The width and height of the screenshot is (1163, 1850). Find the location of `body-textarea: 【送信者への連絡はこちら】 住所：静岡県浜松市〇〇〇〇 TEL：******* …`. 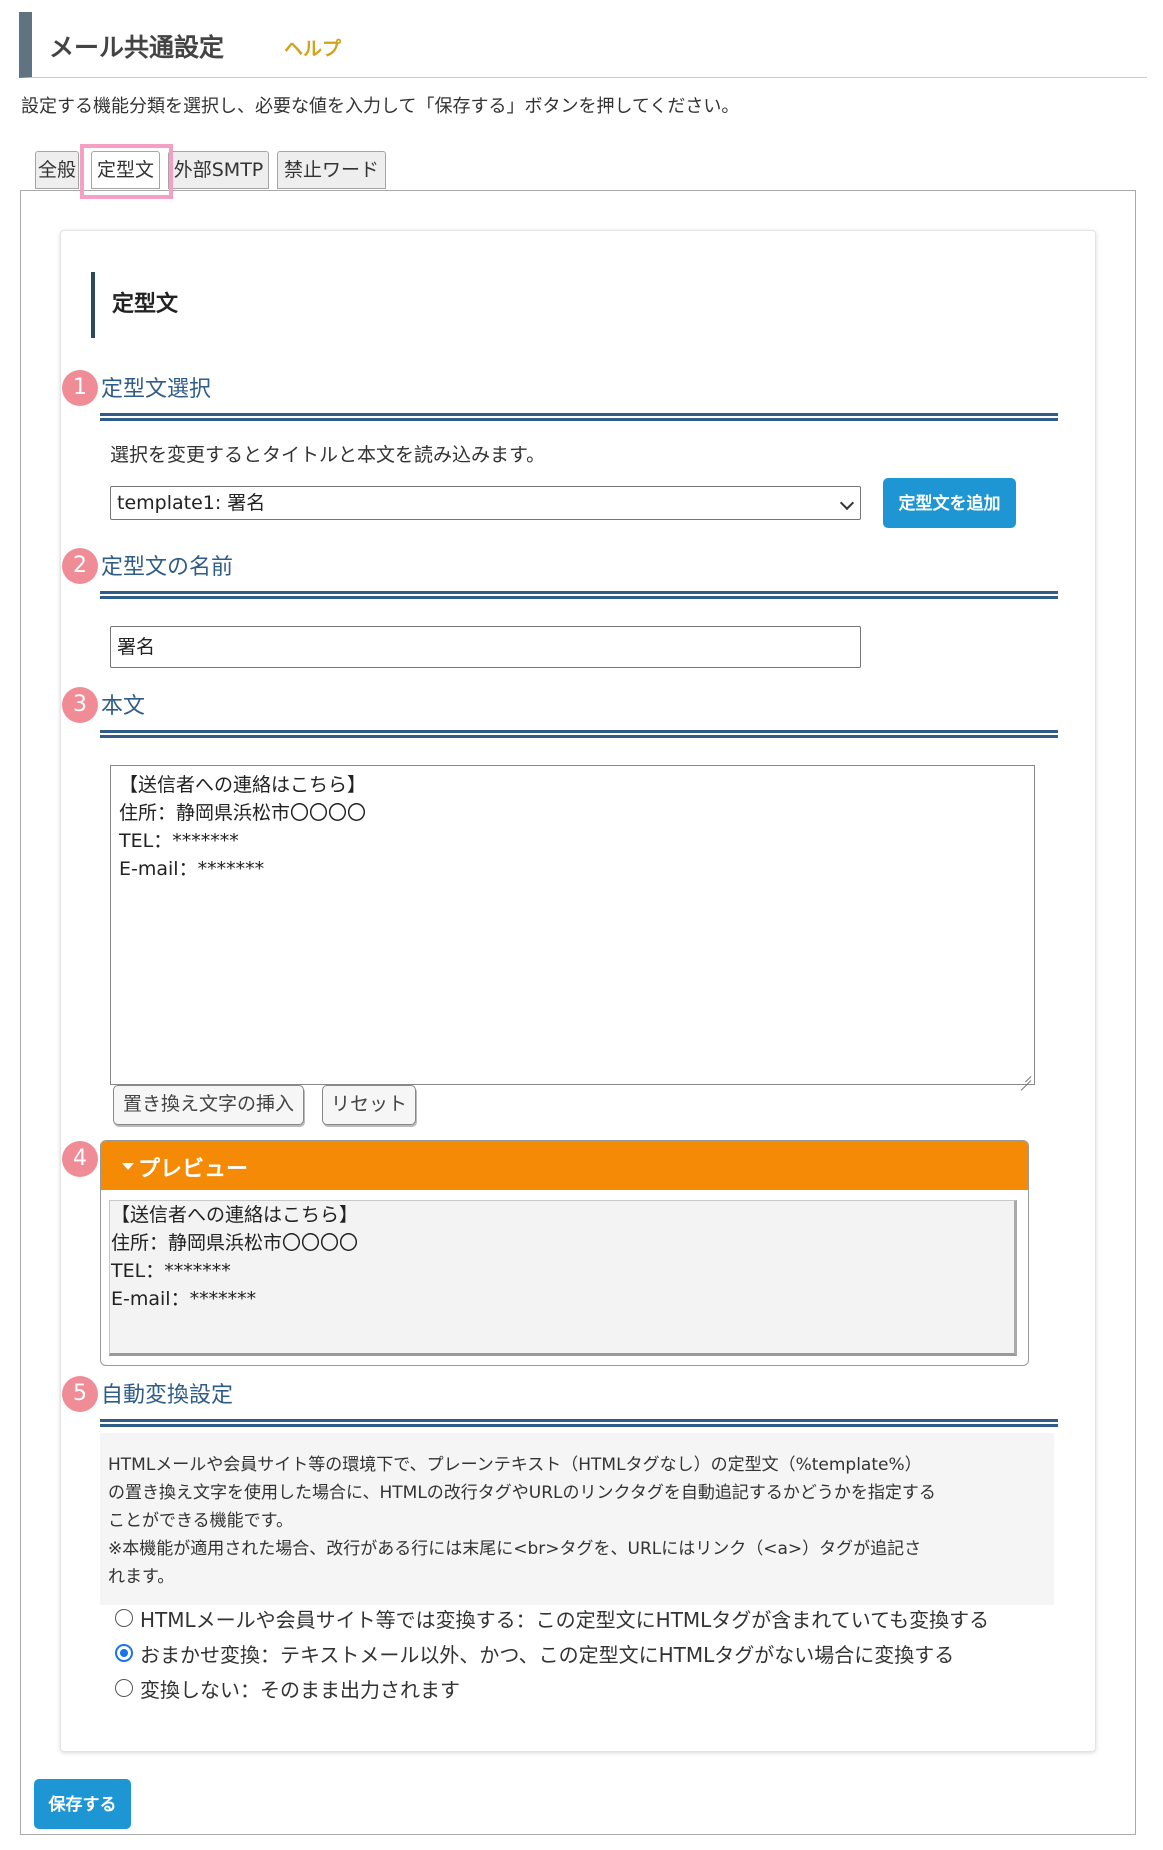

body-textarea: 【送信者への連絡はこちら】 住所：静岡県浜松市〇〇〇〇 TEL：******* … is located at coordinates (572, 925).